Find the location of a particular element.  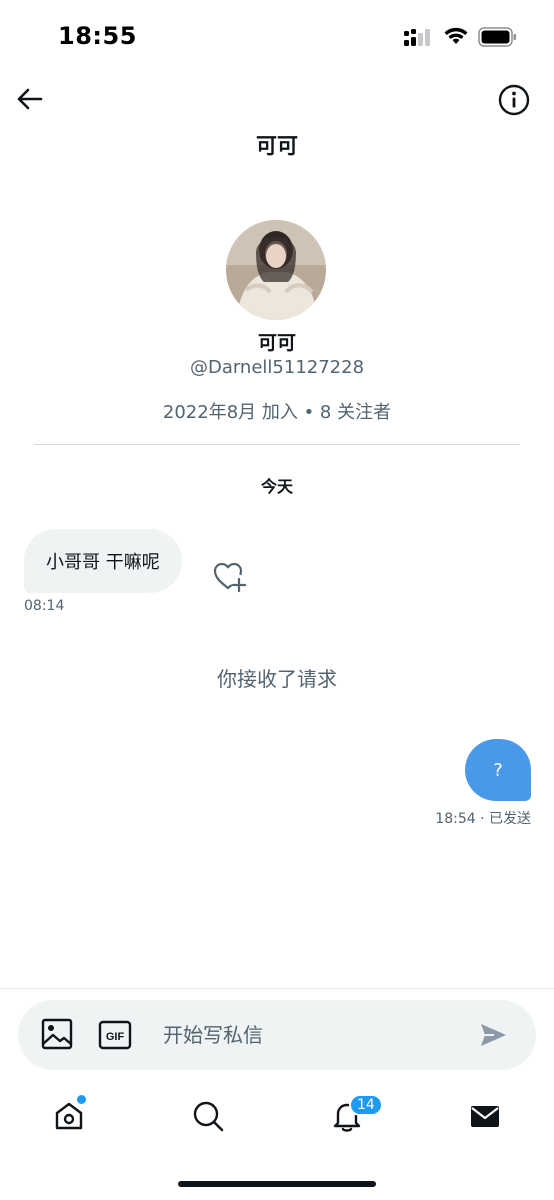

arrow-left-icon is located at coordinates (30, 99).